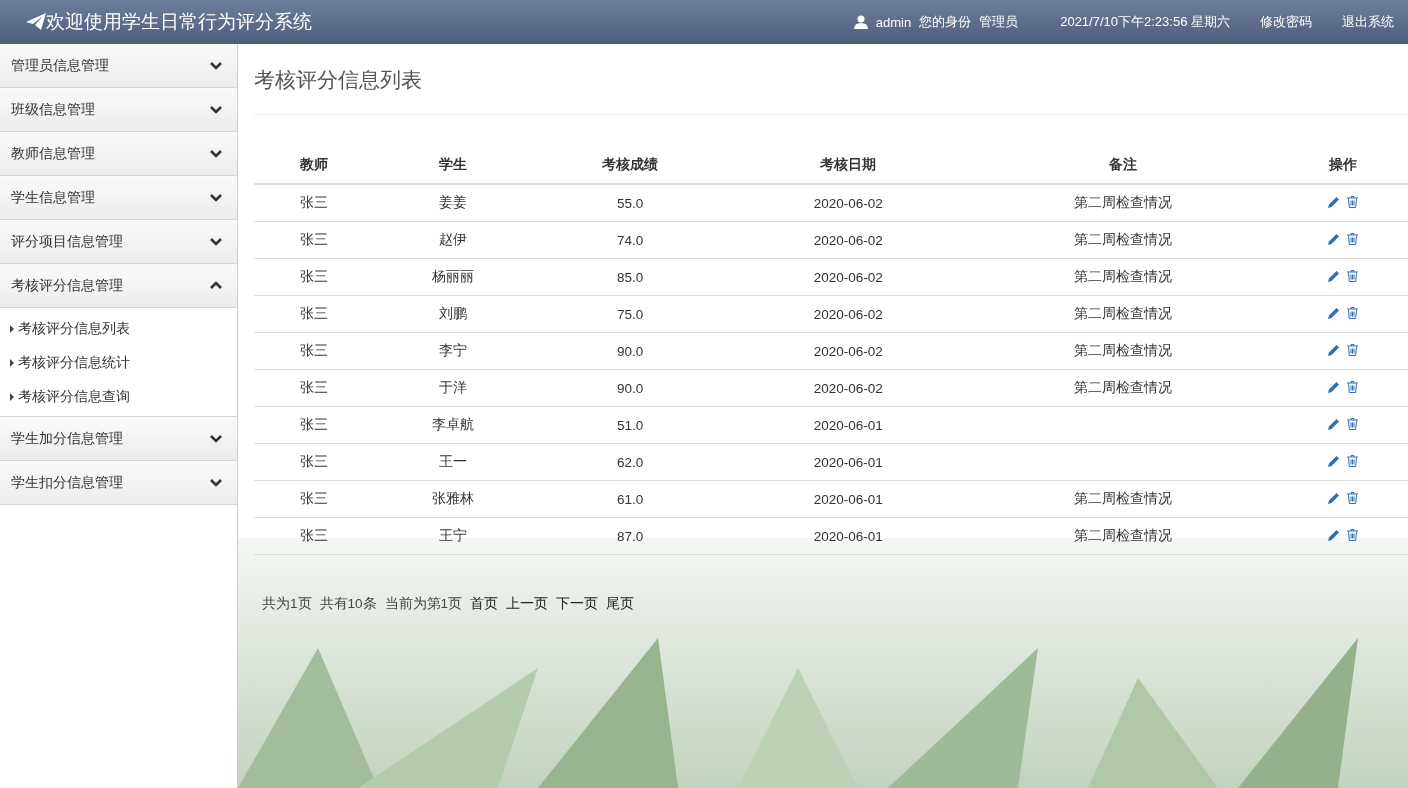 The height and width of the screenshot is (788, 1408). What do you see at coordinates (630, 536) in the screenshot?
I see `table-cell: 87.0` at bounding box center [630, 536].